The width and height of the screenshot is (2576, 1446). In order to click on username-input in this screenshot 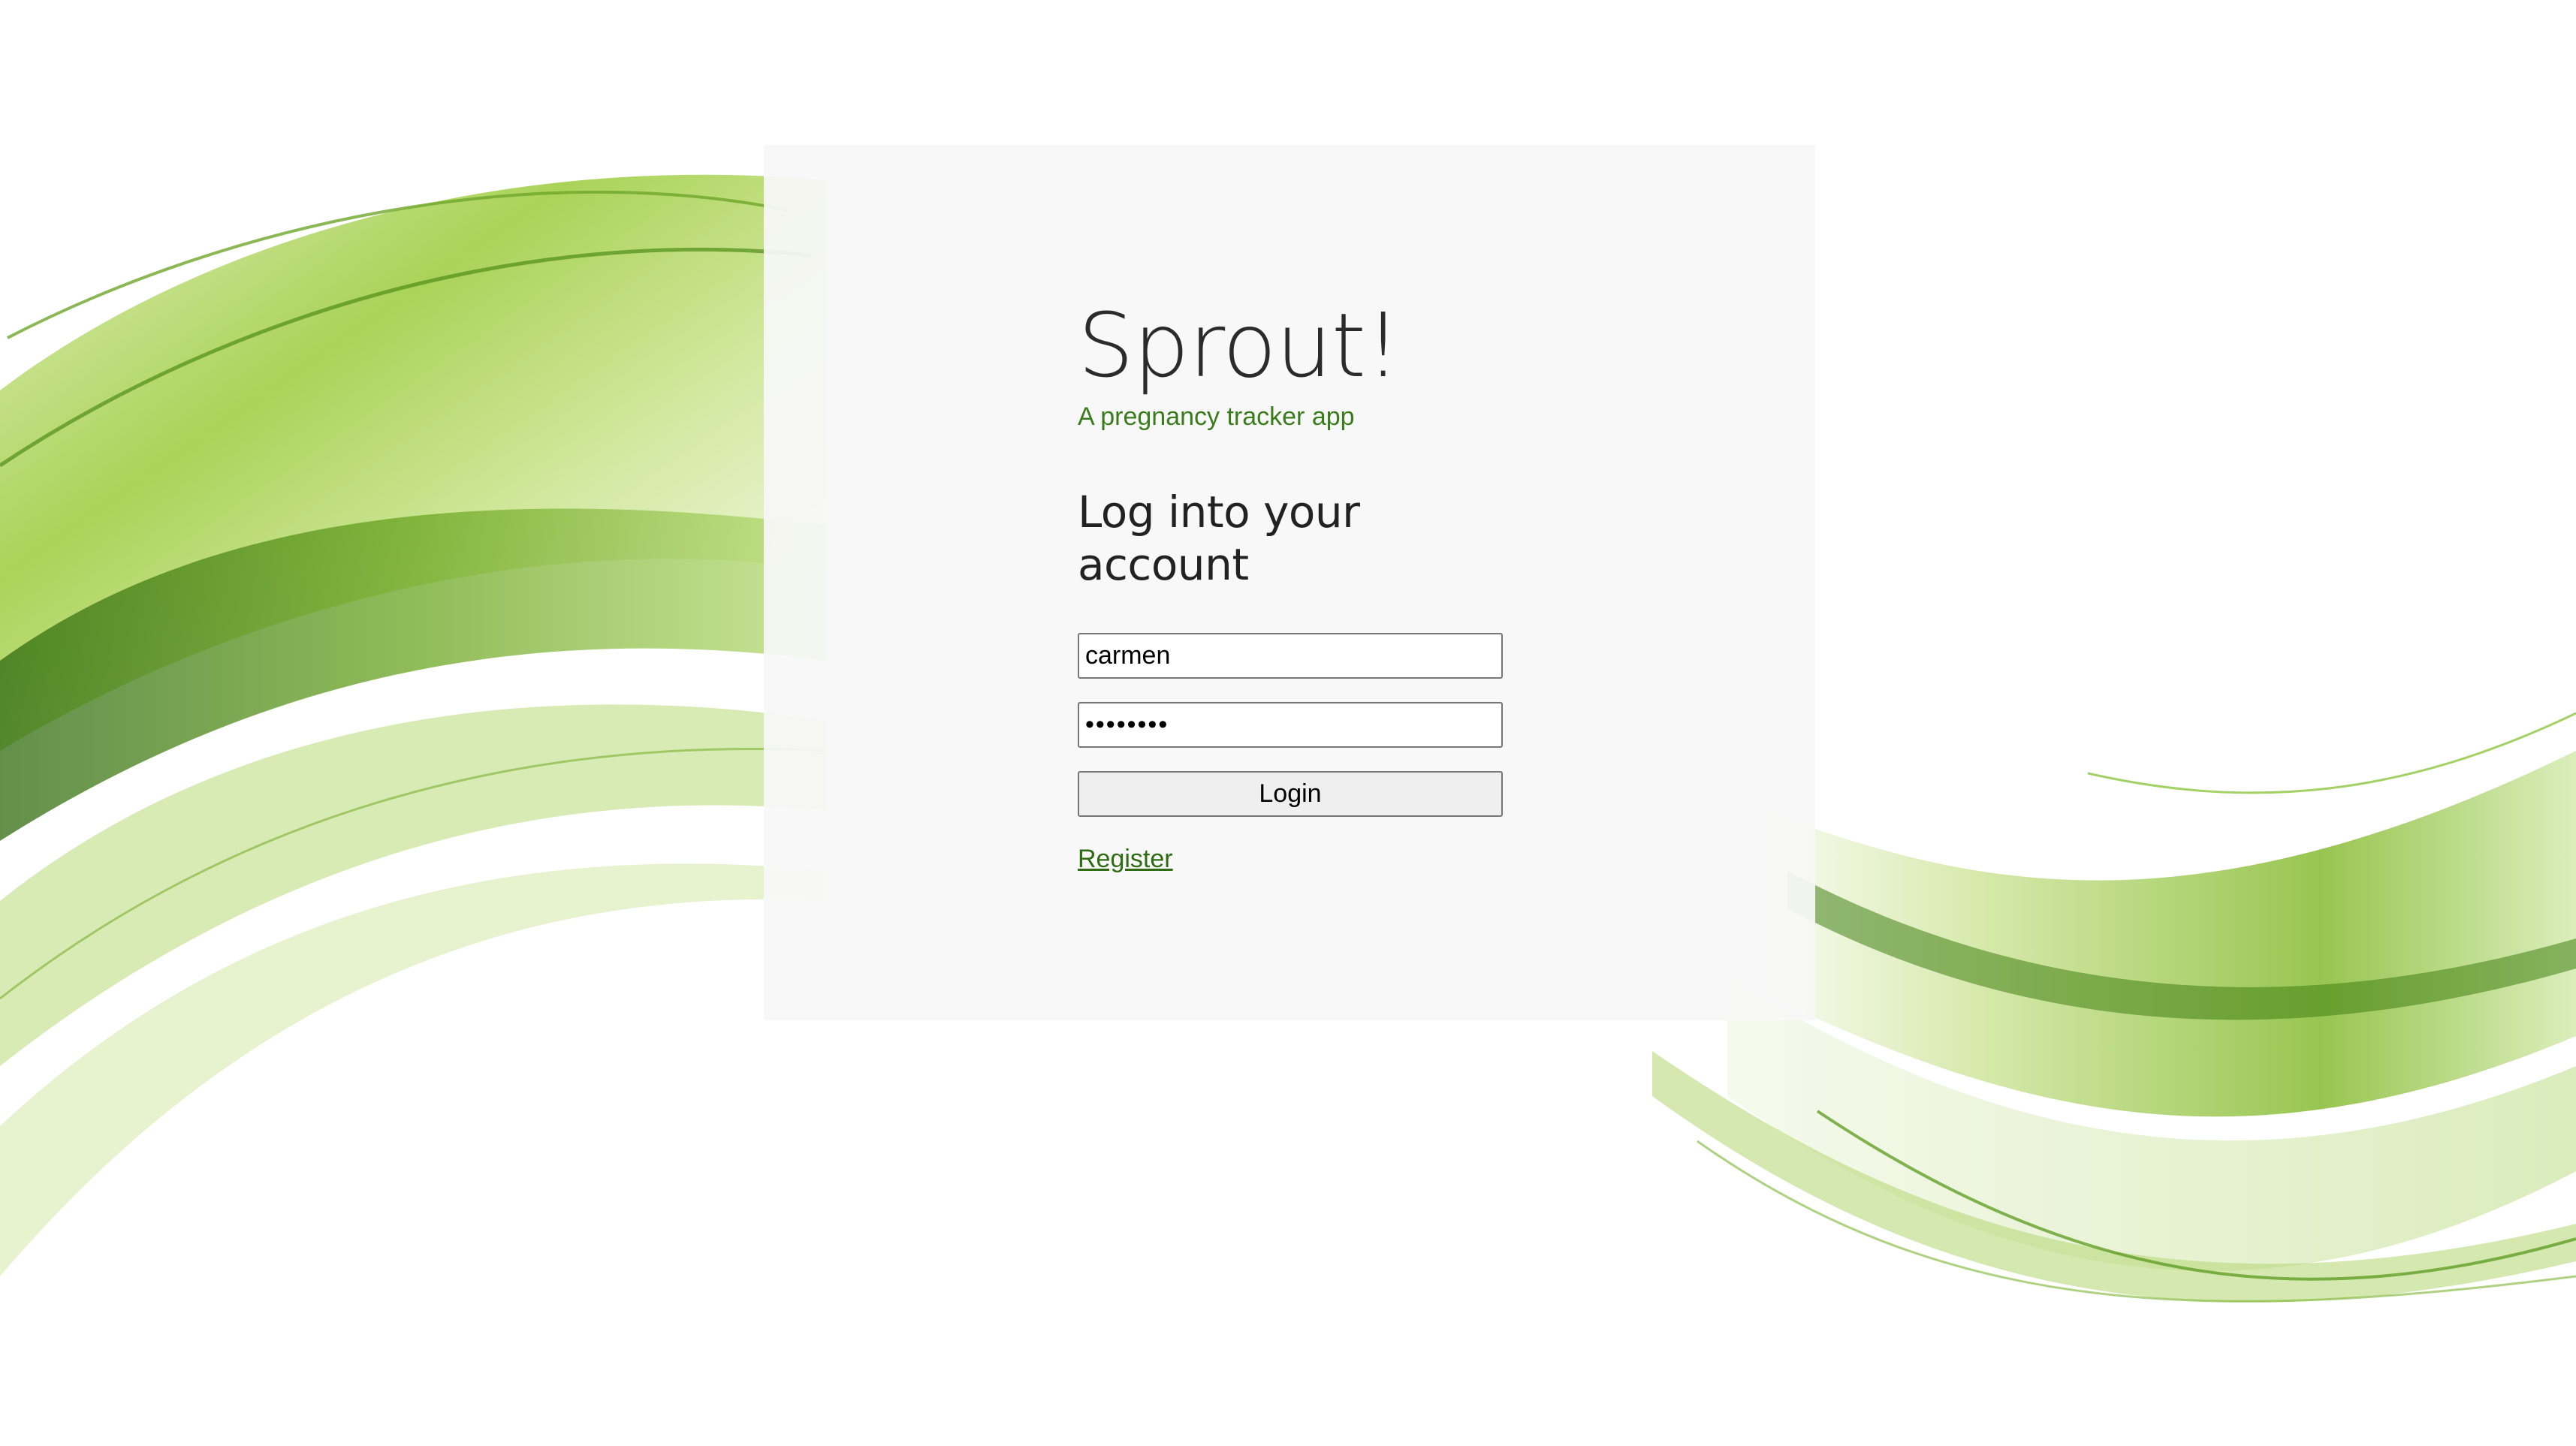, I will do `click(1291, 656)`.